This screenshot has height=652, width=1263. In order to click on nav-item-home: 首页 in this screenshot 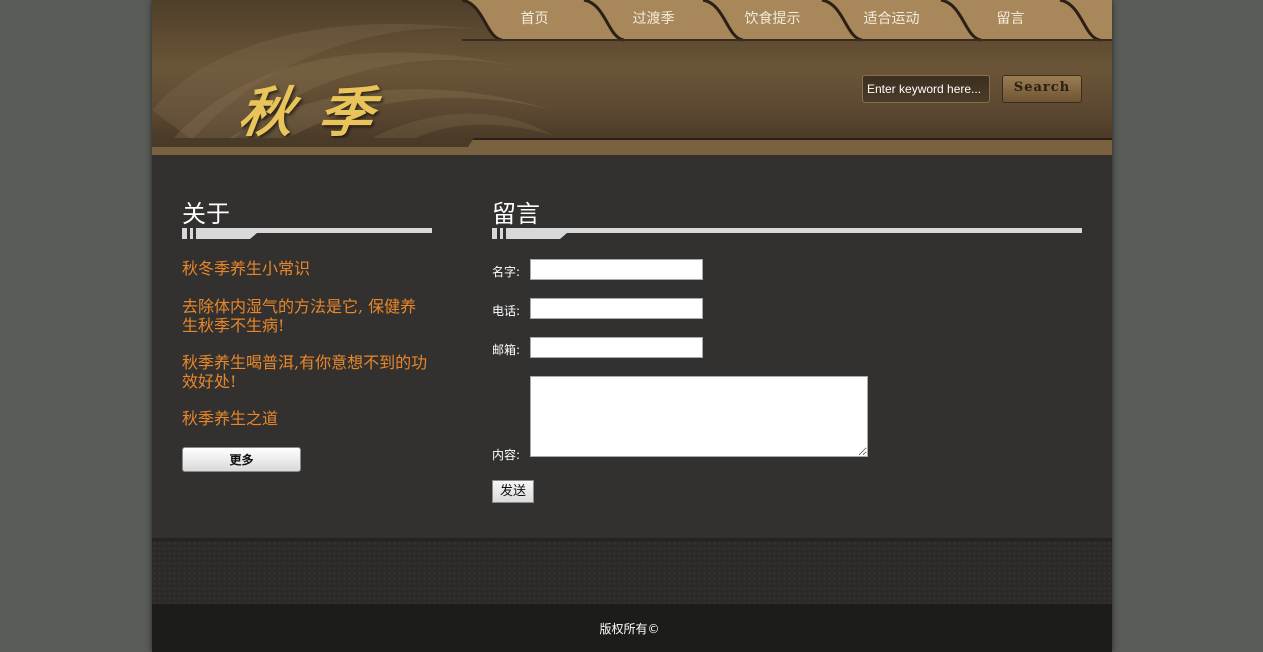, I will do `click(534, 20)`.